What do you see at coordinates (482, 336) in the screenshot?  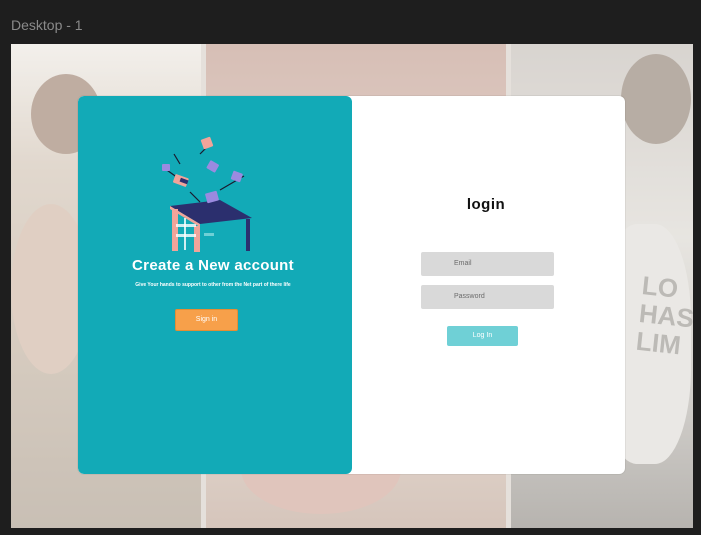 I see `log-in-button: Log In` at bounding box center [482, 336].